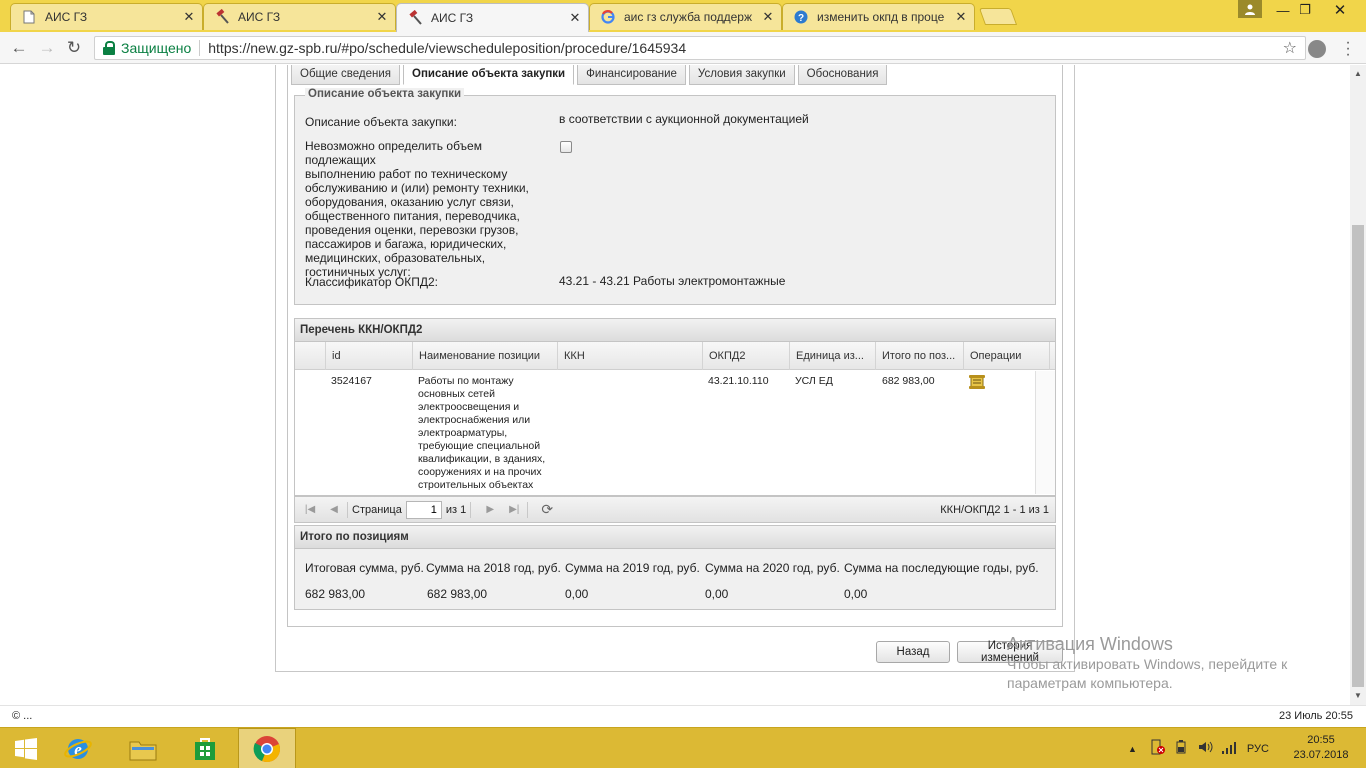 The height and width of the screenshot is (768, 1366). What do you see at coordinates (381, 122) in the screenshot?
I see `object-description-label: Описание объекта закупки:` at bounding box center [381, 122].